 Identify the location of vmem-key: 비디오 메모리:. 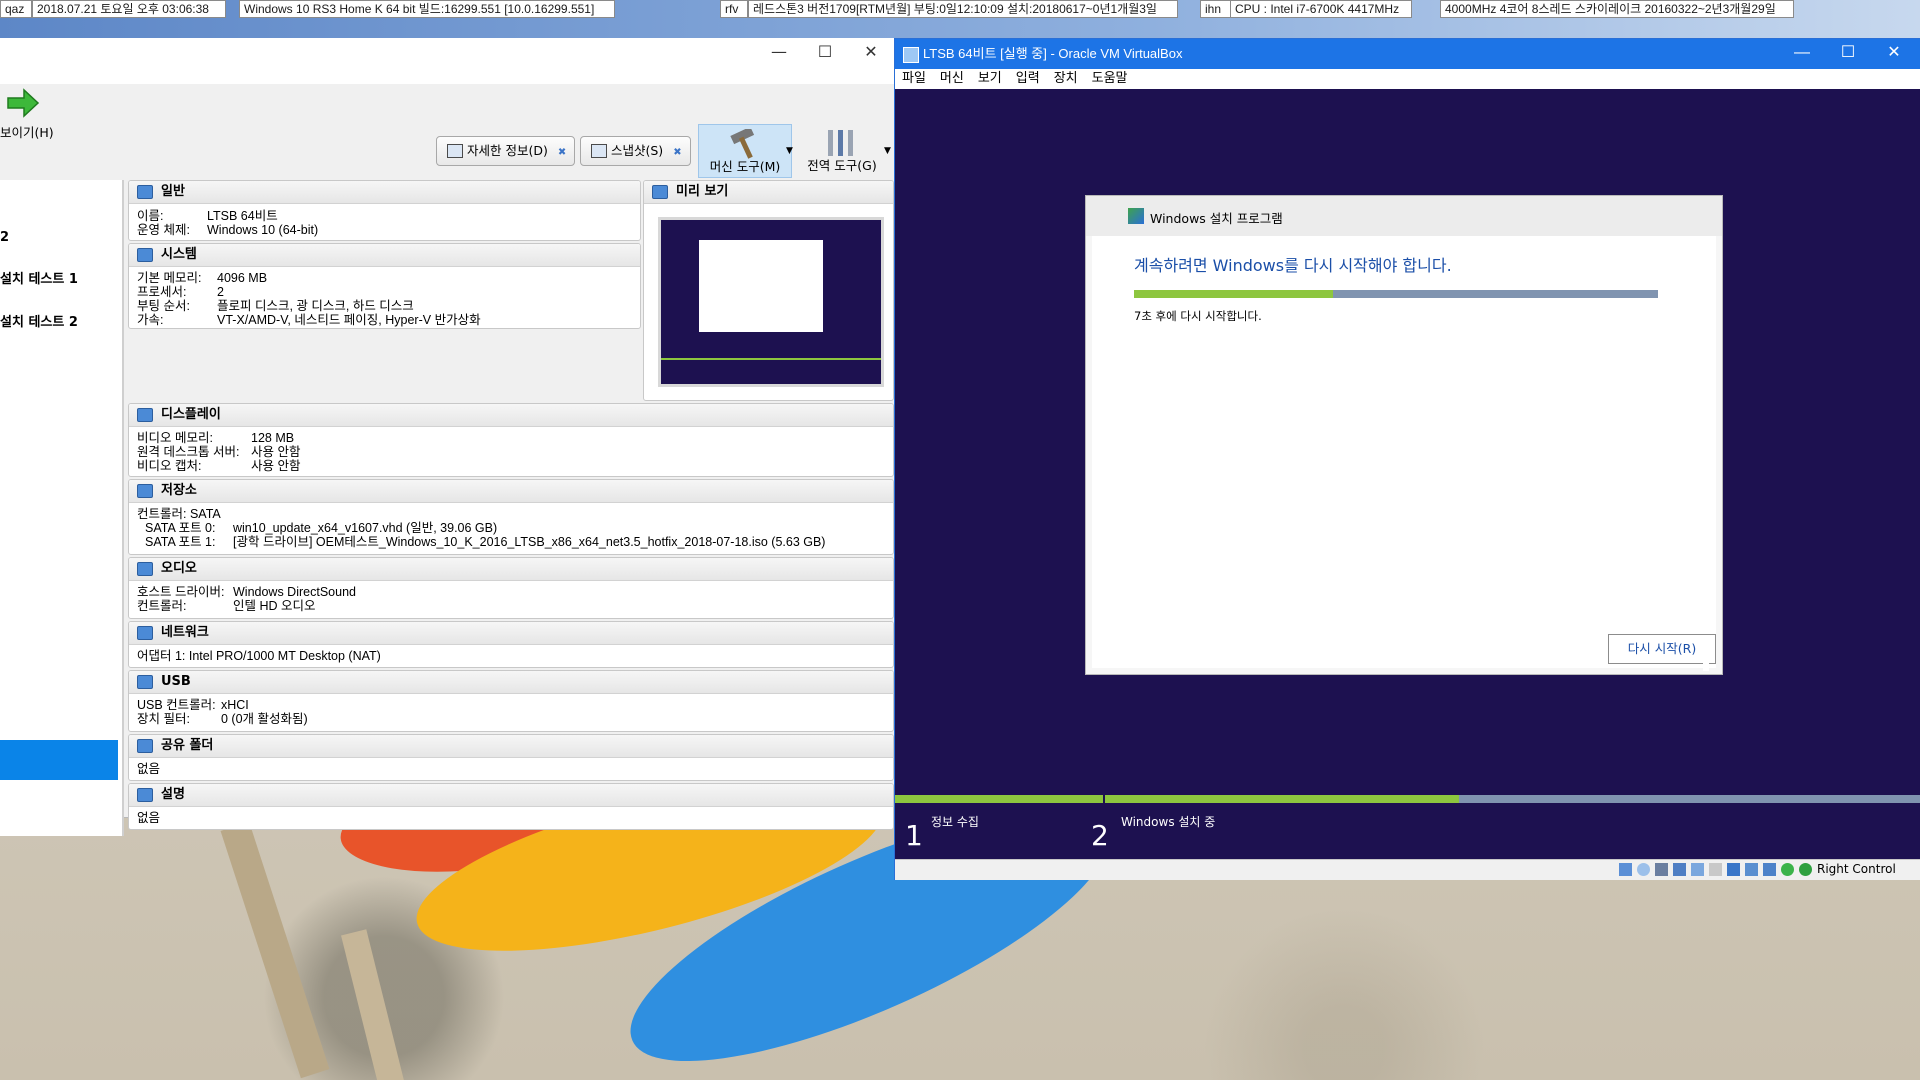
(175, 438).